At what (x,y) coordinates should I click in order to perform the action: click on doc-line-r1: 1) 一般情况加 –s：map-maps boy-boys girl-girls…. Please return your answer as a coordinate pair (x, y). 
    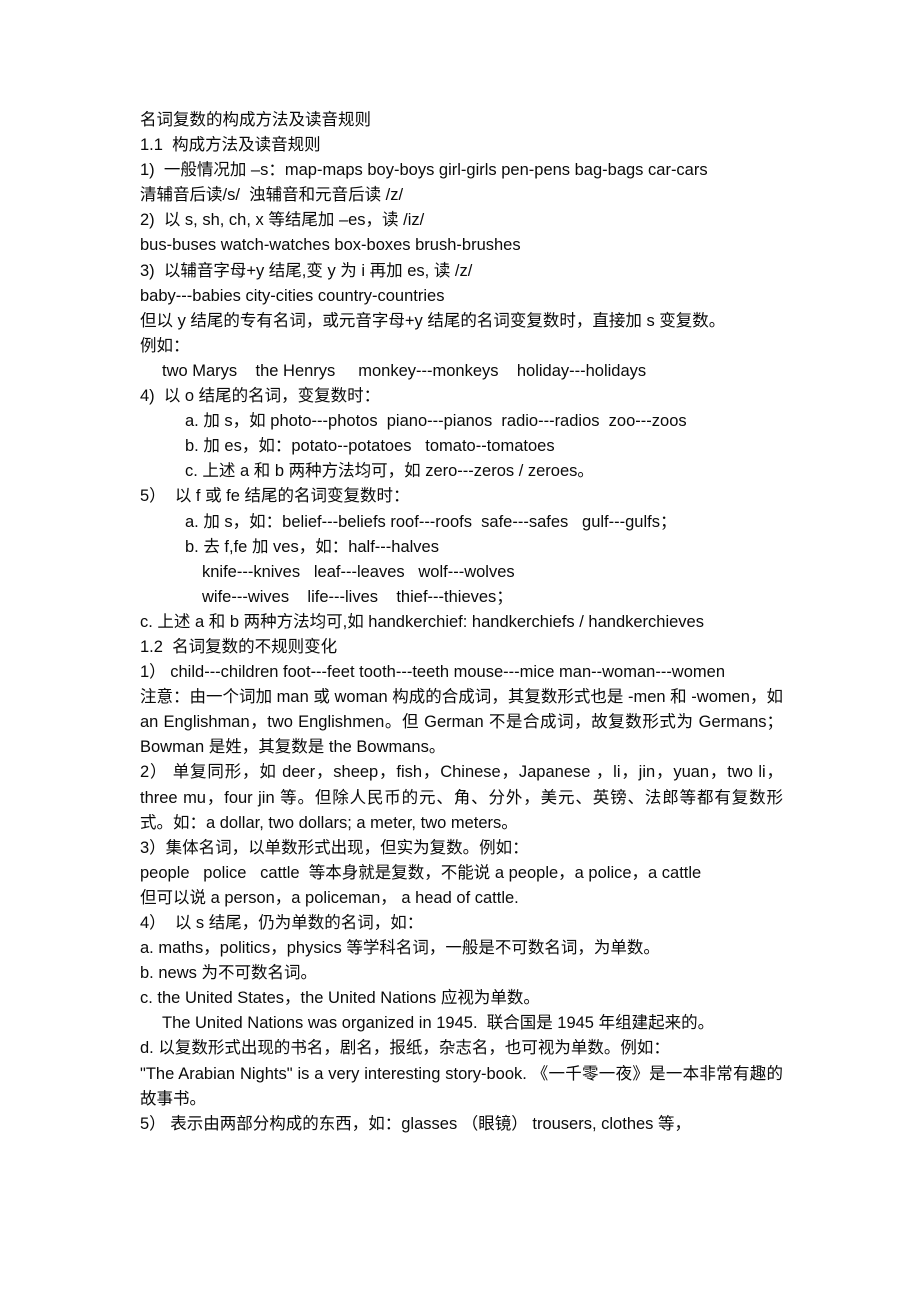
    Looking at the image, I should click on (424, 170).